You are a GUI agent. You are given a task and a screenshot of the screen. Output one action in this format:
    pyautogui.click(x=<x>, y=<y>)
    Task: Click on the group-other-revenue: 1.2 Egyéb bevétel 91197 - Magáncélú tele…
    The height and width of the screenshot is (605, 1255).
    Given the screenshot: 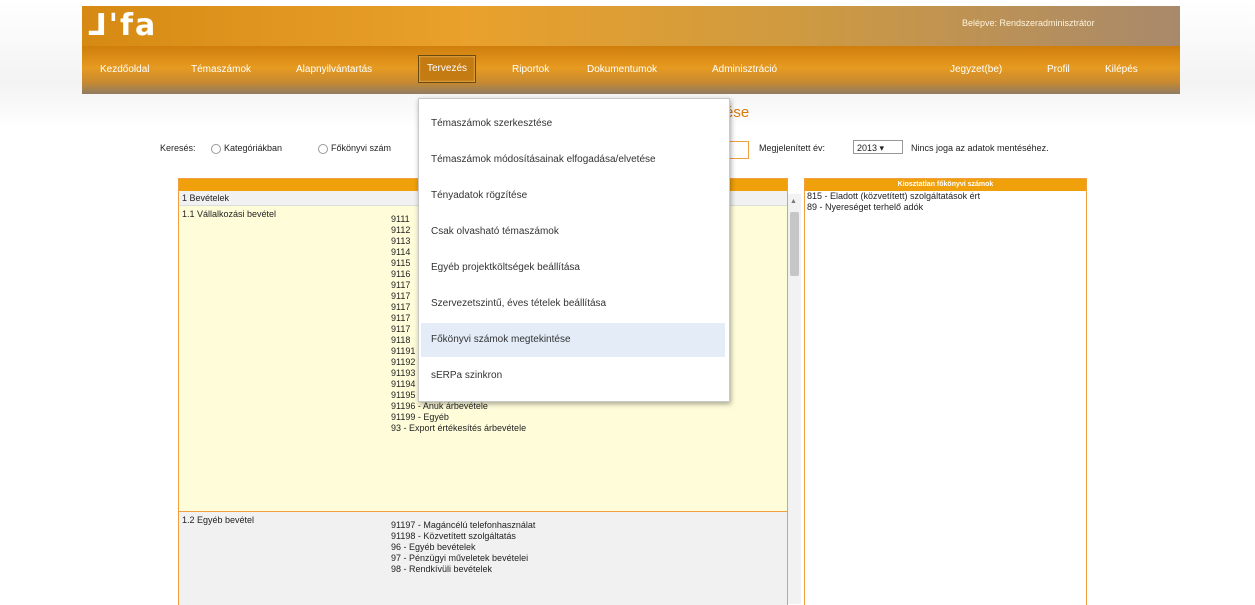 What is the action you would take?
    pyautogui.click(x=483, y=558)
    